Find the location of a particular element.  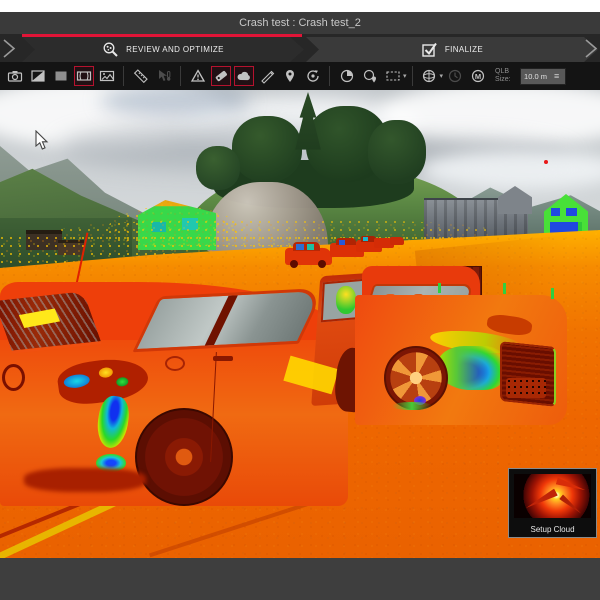

measure-pen-button is located at coordinates (267, 76).